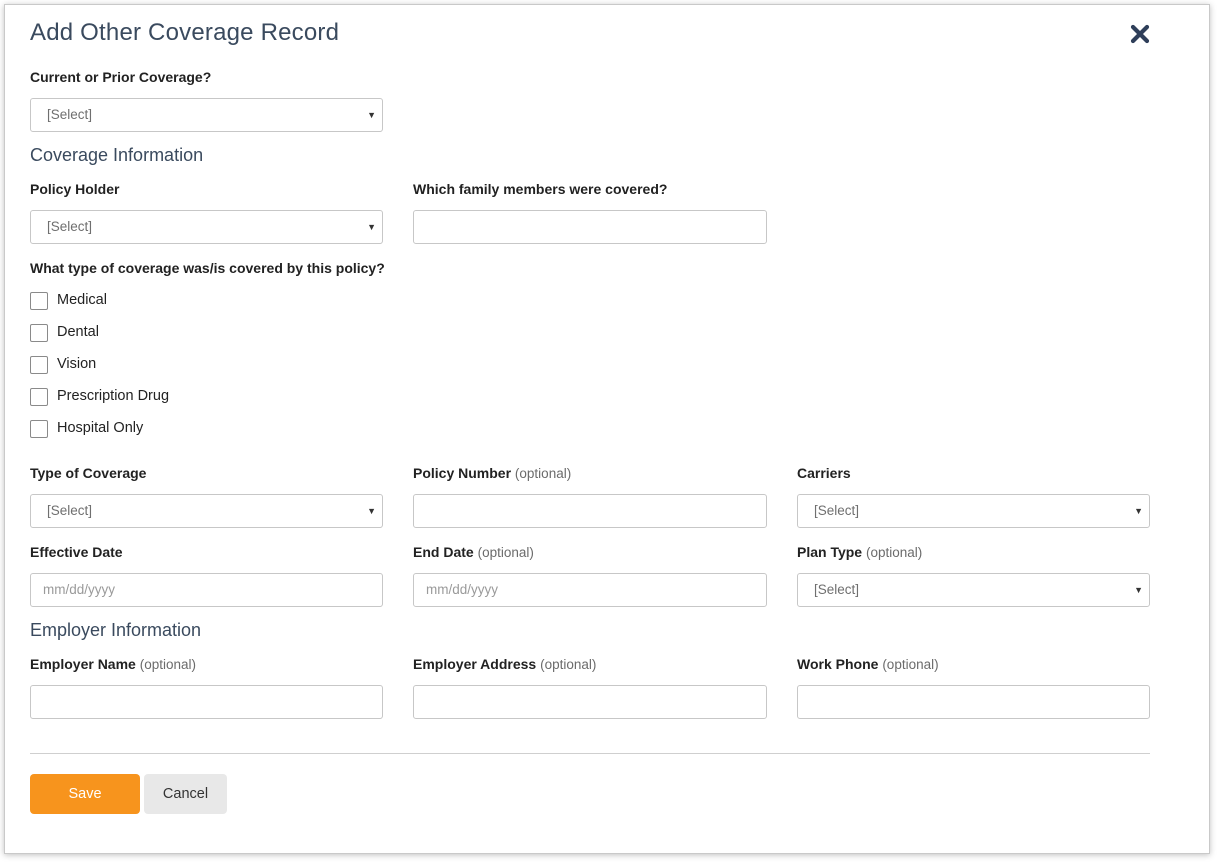  I want to click on end-date-placeholder: mm/dd/yyyy, so click(462, 589).